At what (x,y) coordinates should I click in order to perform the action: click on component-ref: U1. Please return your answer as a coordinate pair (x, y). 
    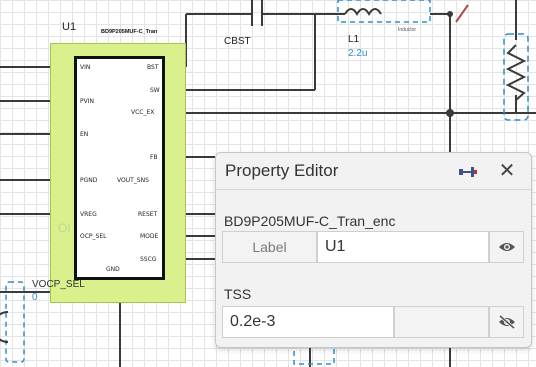
    Looking at the image, I should click on (69, 27).